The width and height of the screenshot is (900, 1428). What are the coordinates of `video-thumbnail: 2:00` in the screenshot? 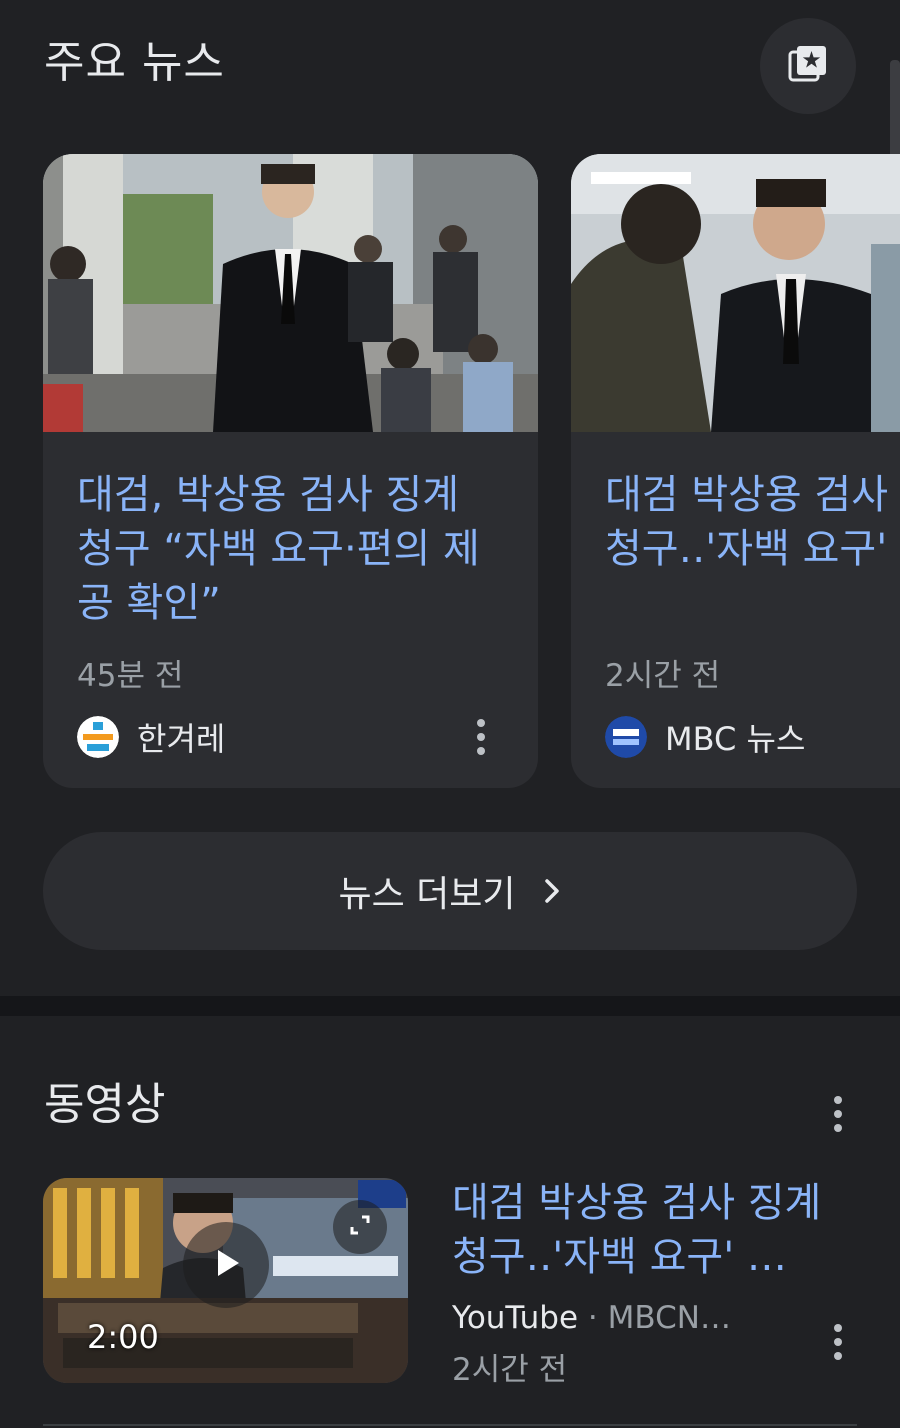 It's located at (225, 1280).